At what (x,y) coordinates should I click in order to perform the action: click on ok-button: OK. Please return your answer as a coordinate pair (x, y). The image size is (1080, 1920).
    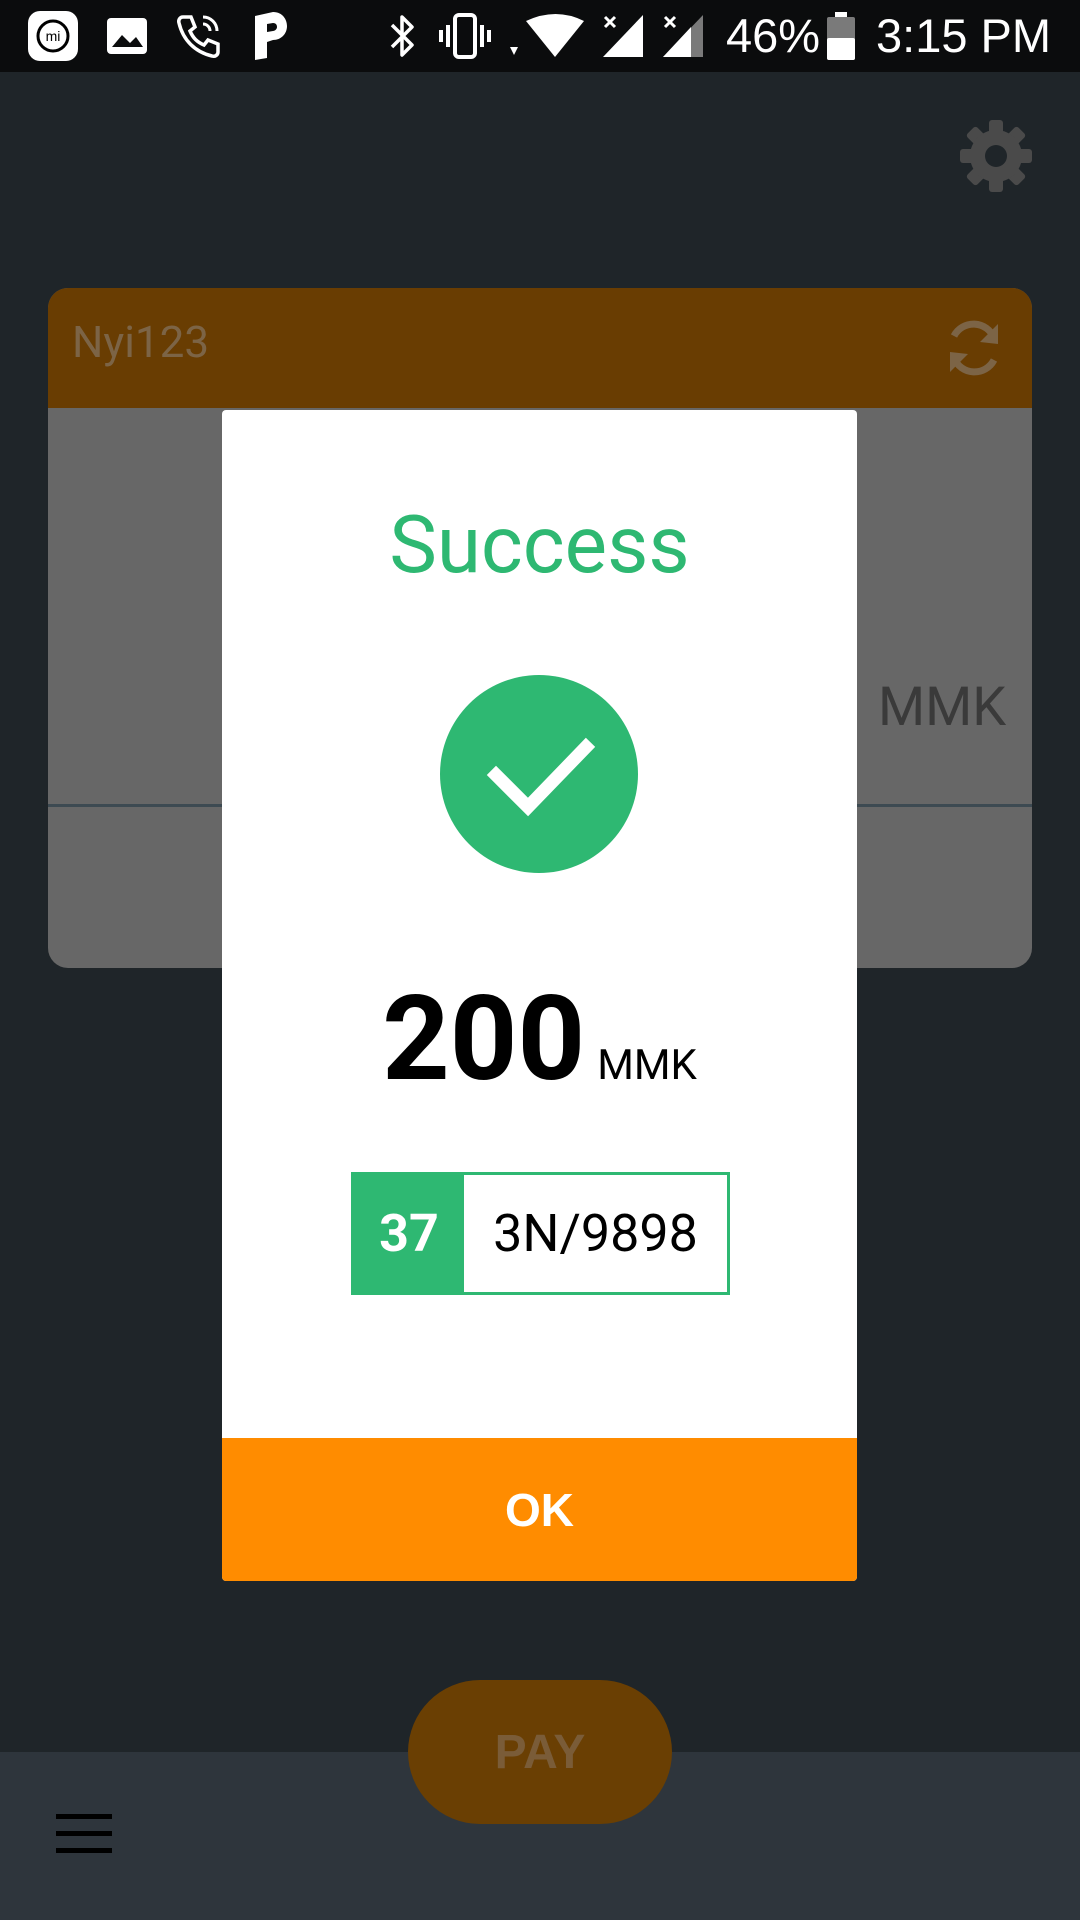
    Looking at the image, I should click on (539, 1509).